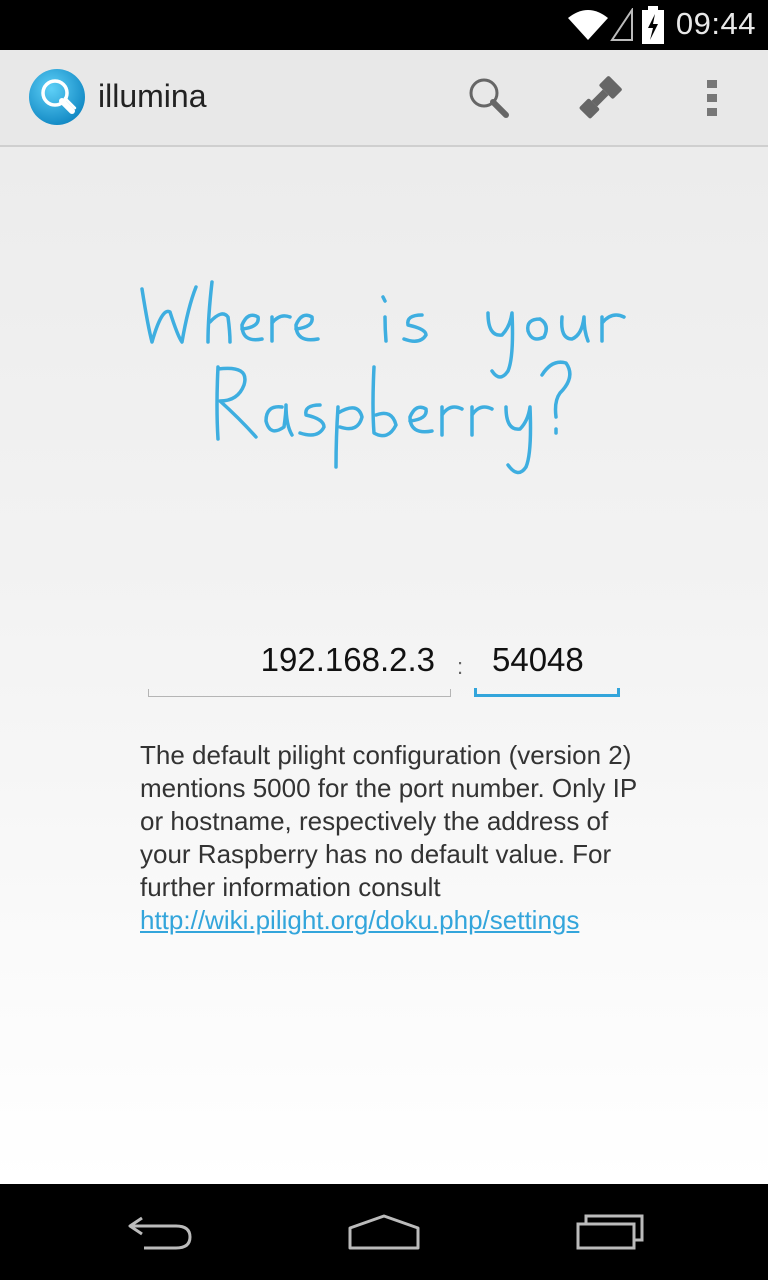 This screenshot has height=1280, width=768. I want to click on lightbulb-icon, so click(57, 97).